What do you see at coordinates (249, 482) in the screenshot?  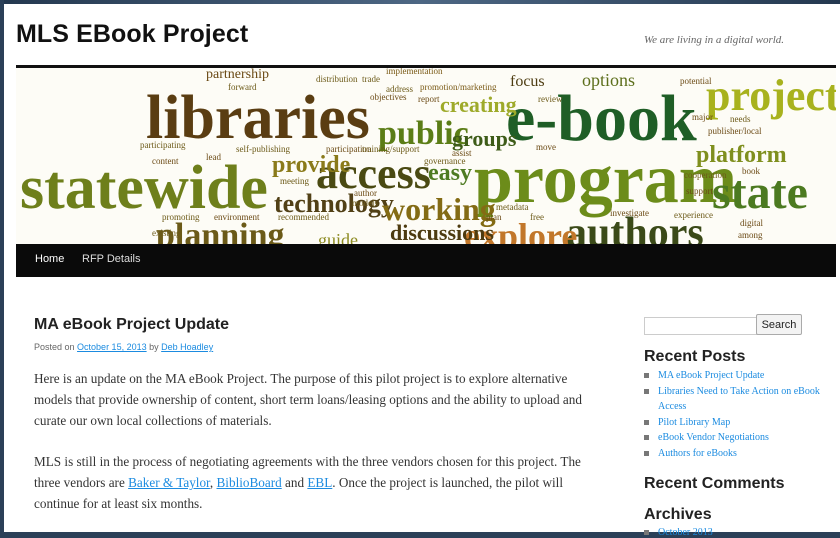 I see `vendor-link-biblioboard: BiblioBoard` at bounding box center [249, 482].